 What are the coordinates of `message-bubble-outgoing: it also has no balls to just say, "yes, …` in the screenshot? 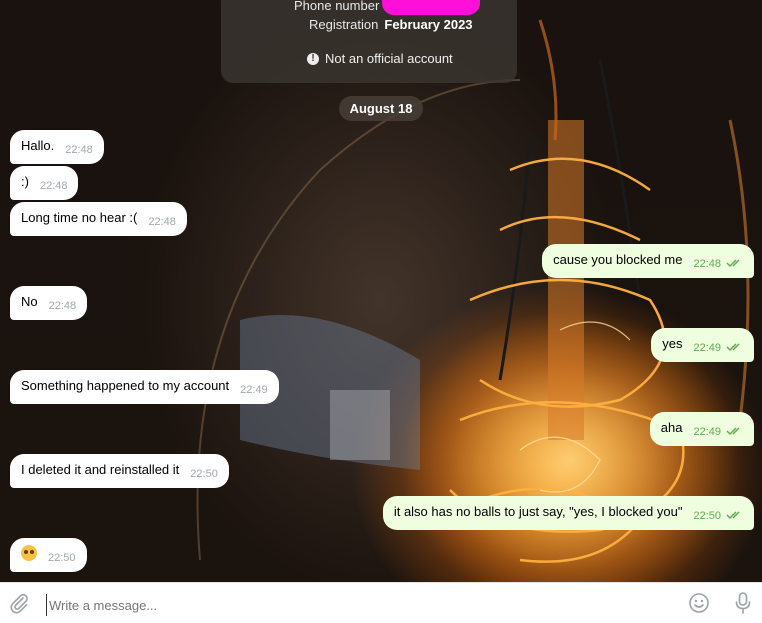 It's located at (568, 513).